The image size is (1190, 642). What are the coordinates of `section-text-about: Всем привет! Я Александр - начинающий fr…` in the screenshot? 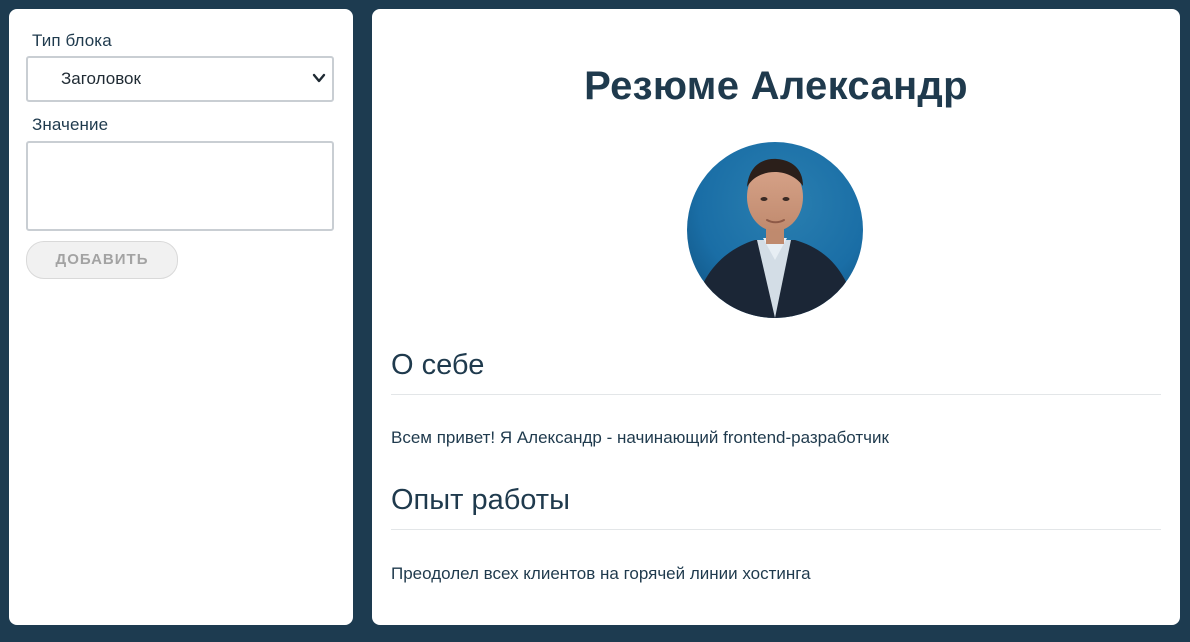 It's located at (640, 437).